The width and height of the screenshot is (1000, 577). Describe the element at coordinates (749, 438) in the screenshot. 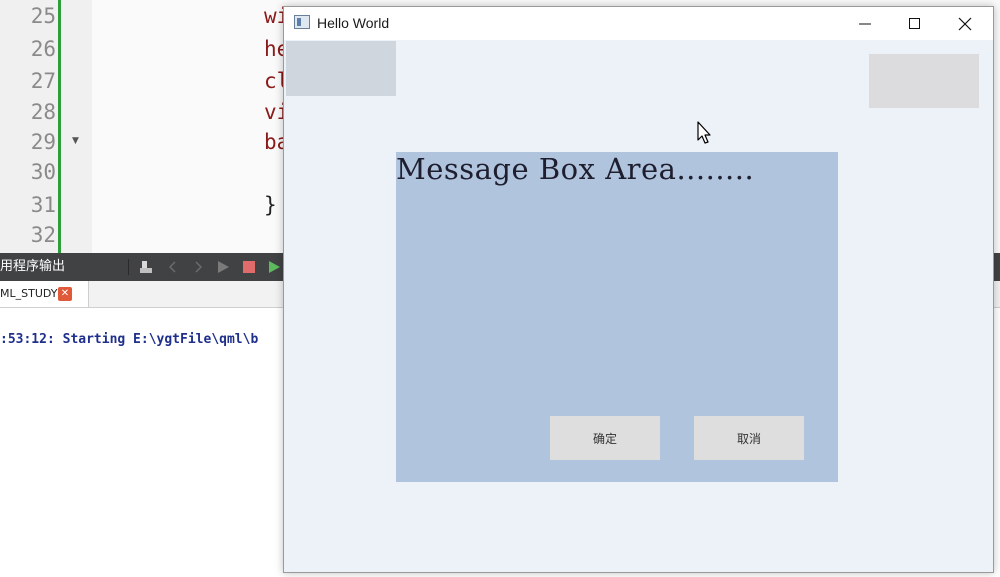

I see `cancel-button: 取消` at that location.